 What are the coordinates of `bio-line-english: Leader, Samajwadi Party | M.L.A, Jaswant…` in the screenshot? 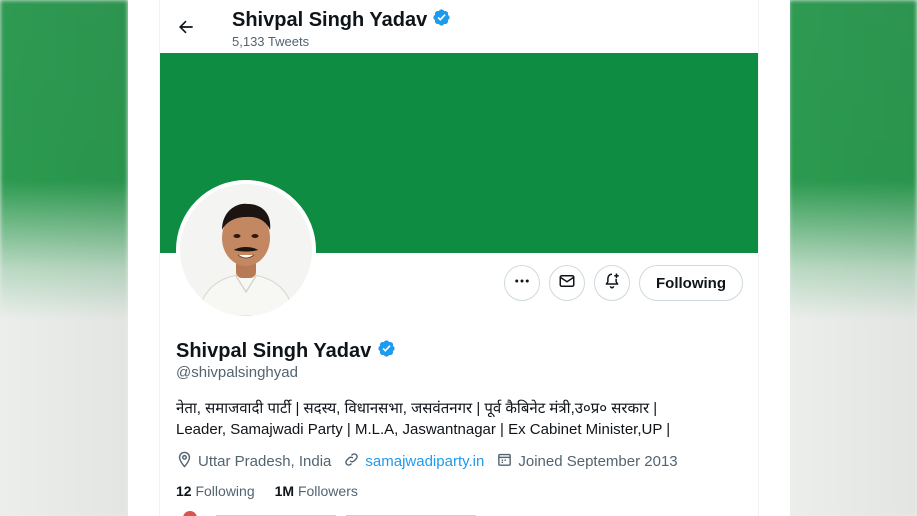 It's located at (423, 429).